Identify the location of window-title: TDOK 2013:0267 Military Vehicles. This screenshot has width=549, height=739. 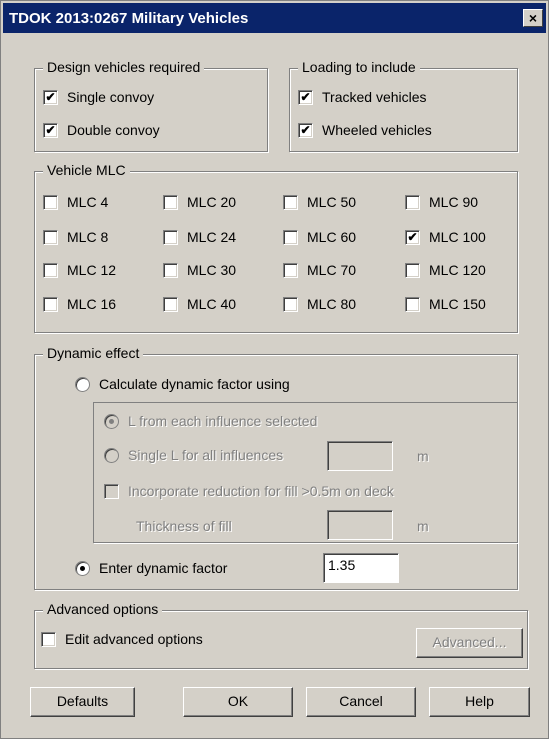
(129, 18).